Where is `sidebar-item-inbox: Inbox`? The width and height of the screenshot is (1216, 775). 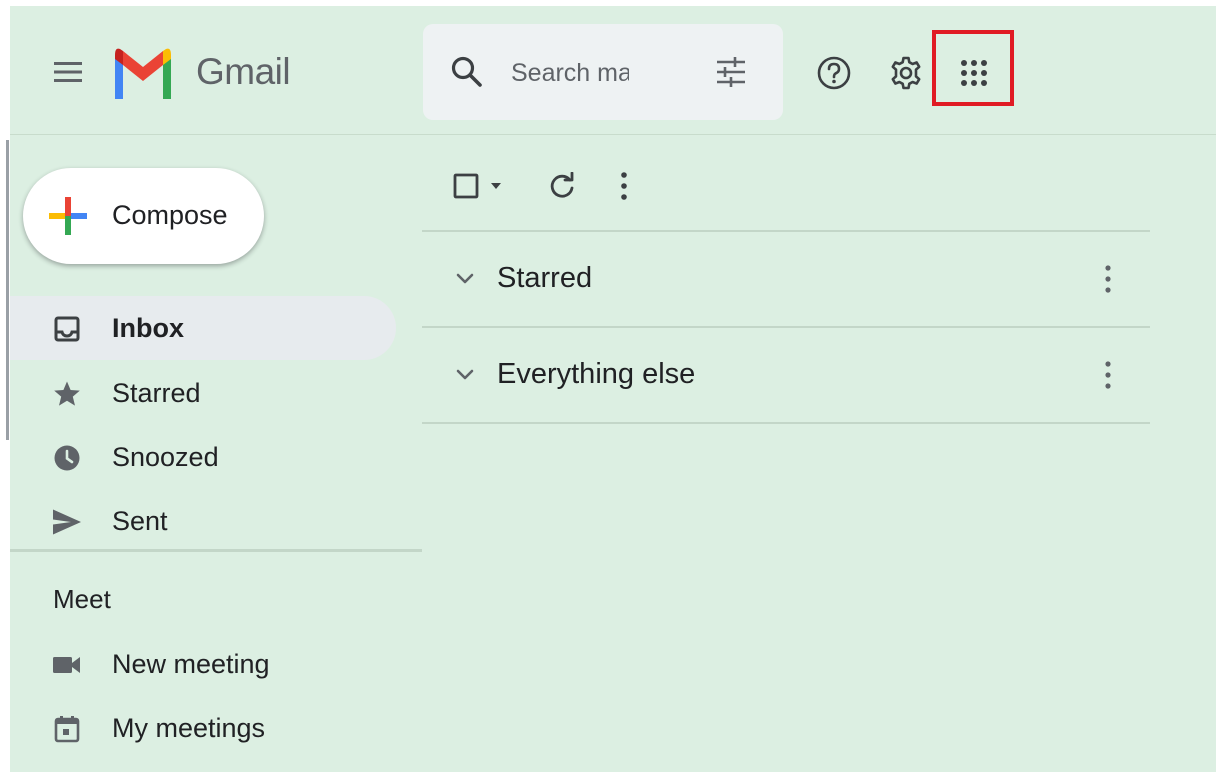
sidebar-item-inbox: Inbox is located at coordinates (203, 328).